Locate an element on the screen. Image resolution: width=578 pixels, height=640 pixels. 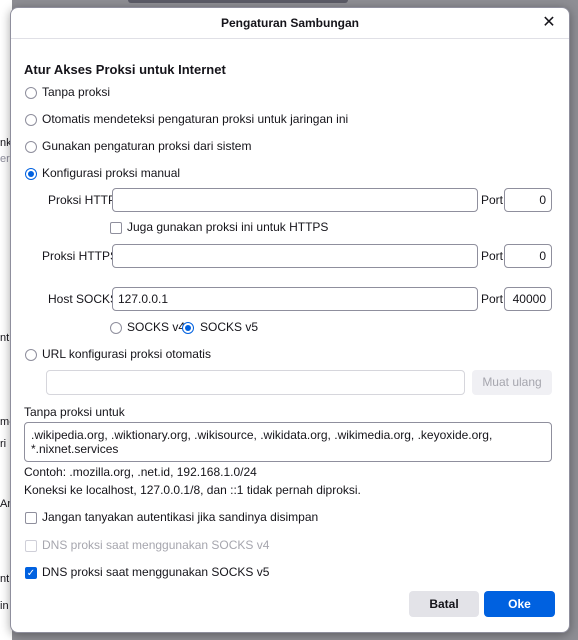
radio-socks-v5-label: SOCKS v5 is located at coordinates (229, 327).